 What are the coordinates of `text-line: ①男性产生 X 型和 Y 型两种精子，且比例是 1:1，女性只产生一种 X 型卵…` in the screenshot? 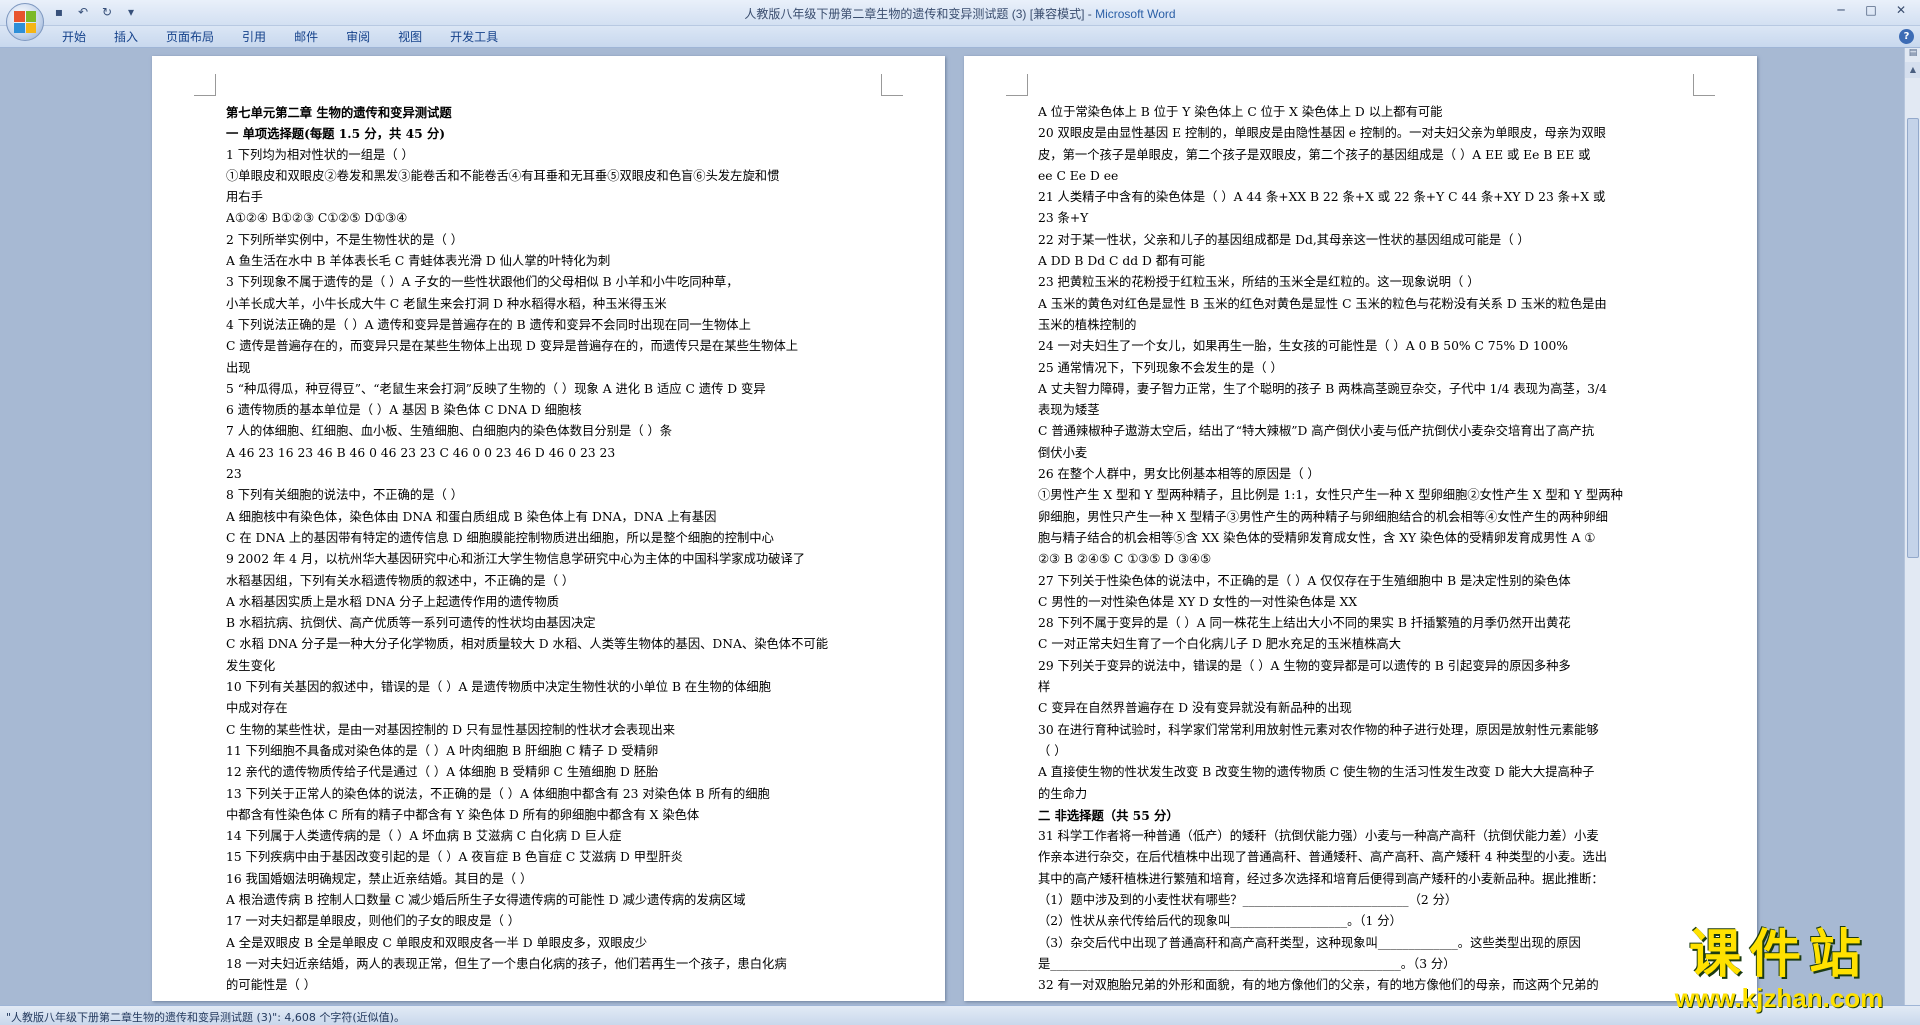 It's located at (1330, 495).